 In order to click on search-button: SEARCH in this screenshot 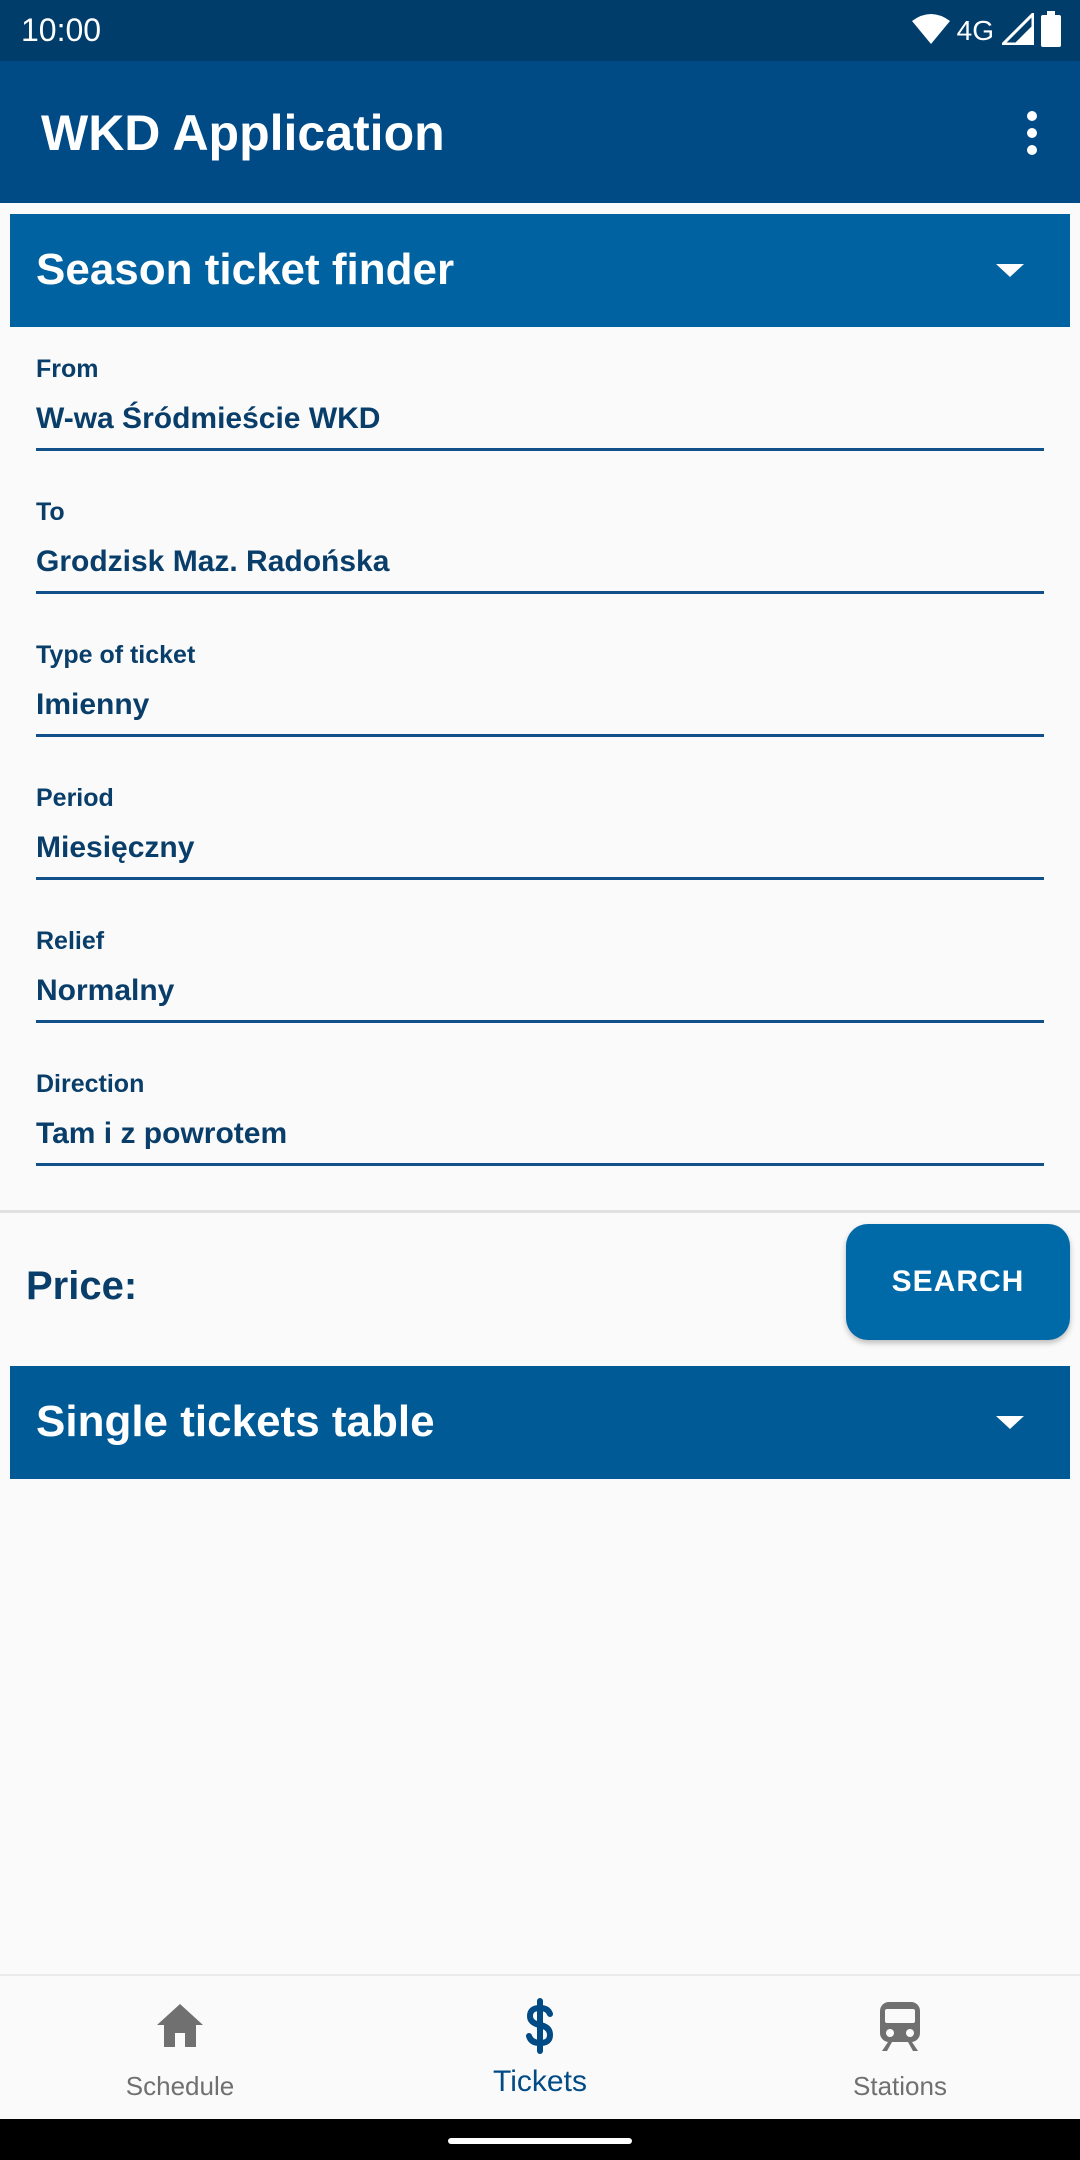, I will do `click(958, 1282)`.